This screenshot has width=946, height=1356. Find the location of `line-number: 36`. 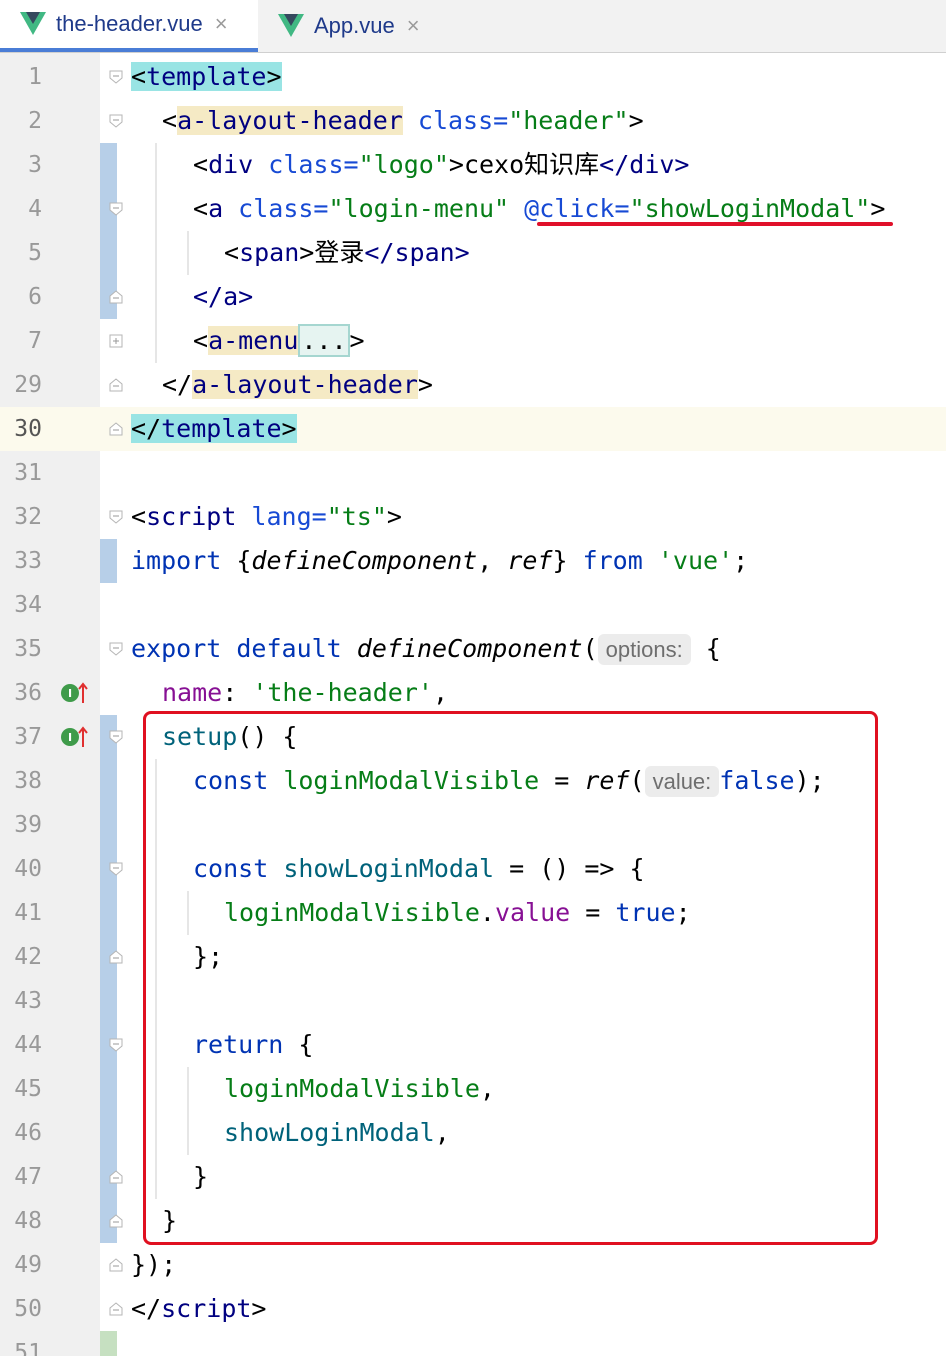

line-number: 36 is located at coordinates (28, 693).